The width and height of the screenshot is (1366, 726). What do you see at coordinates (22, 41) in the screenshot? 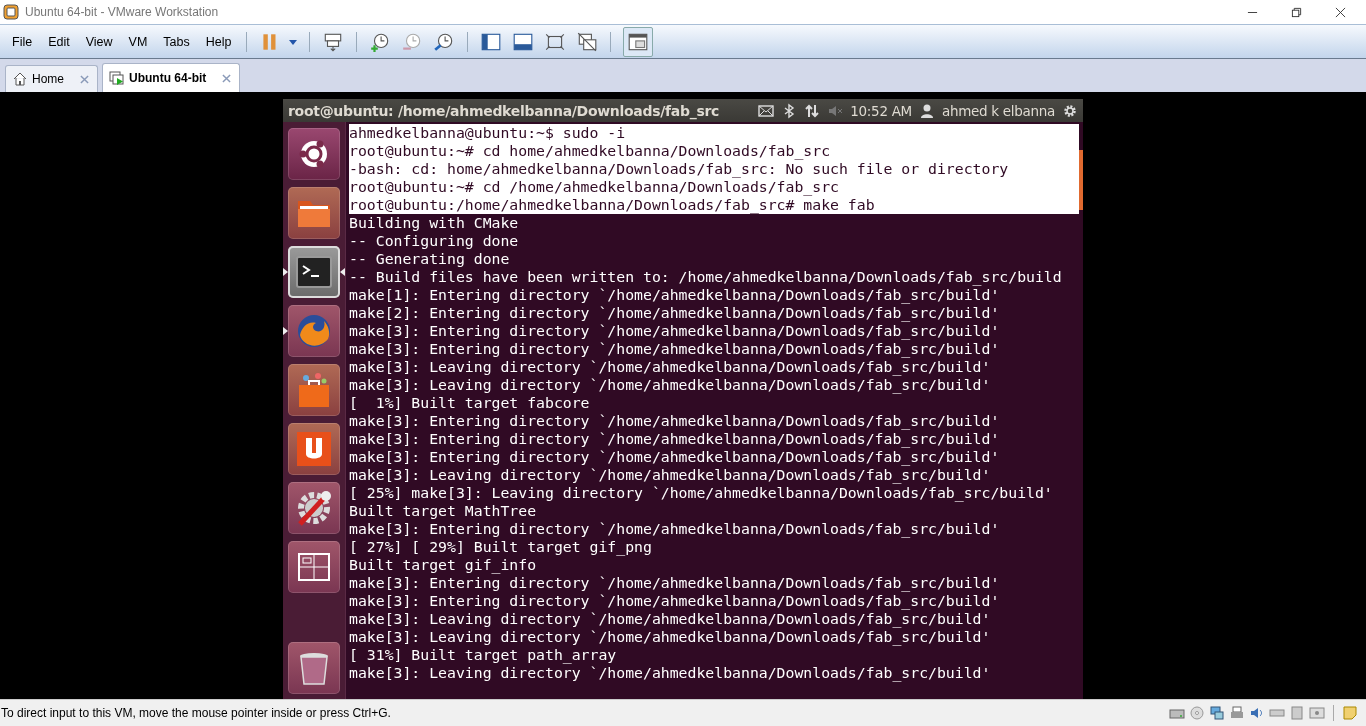
I see `menu-item: File` at bounding box center [22, 41].